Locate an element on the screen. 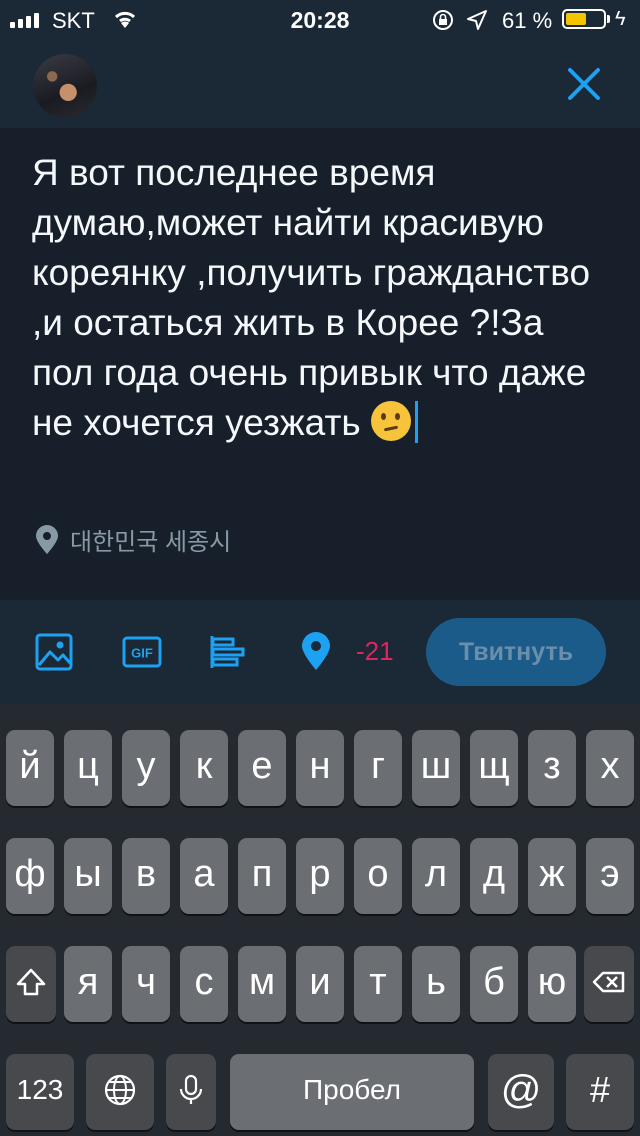 This screenshot has height=1136, width=640. key-letter: ж is located at coordinates (552, 876).